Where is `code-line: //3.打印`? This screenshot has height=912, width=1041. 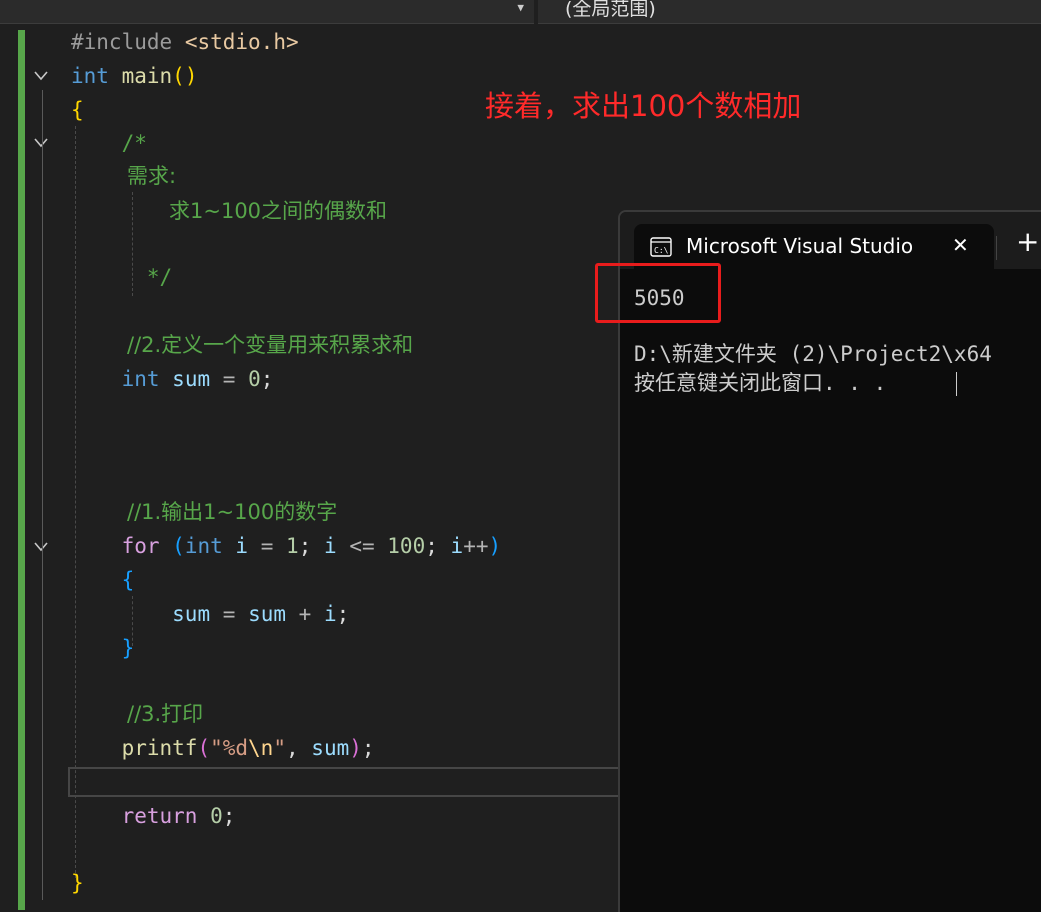
code-line: //3.打印 is located at coordinates (165, 714).